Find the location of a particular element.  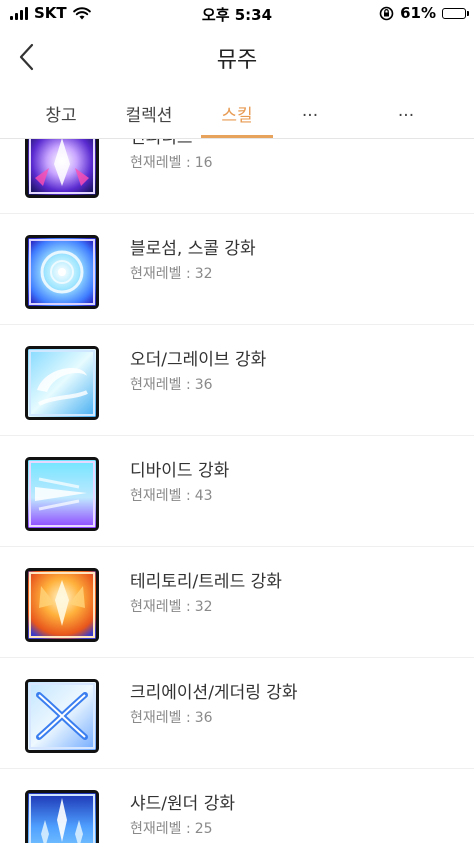

skill-level: 현재레벨 :43 is located at coordinates (171, 496).